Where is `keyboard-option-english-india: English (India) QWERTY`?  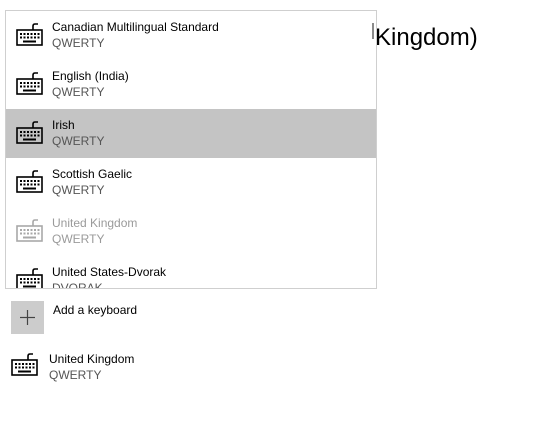 keyboard-option-english-india: English (India) QWERTY is located at coordinates (191, 84).